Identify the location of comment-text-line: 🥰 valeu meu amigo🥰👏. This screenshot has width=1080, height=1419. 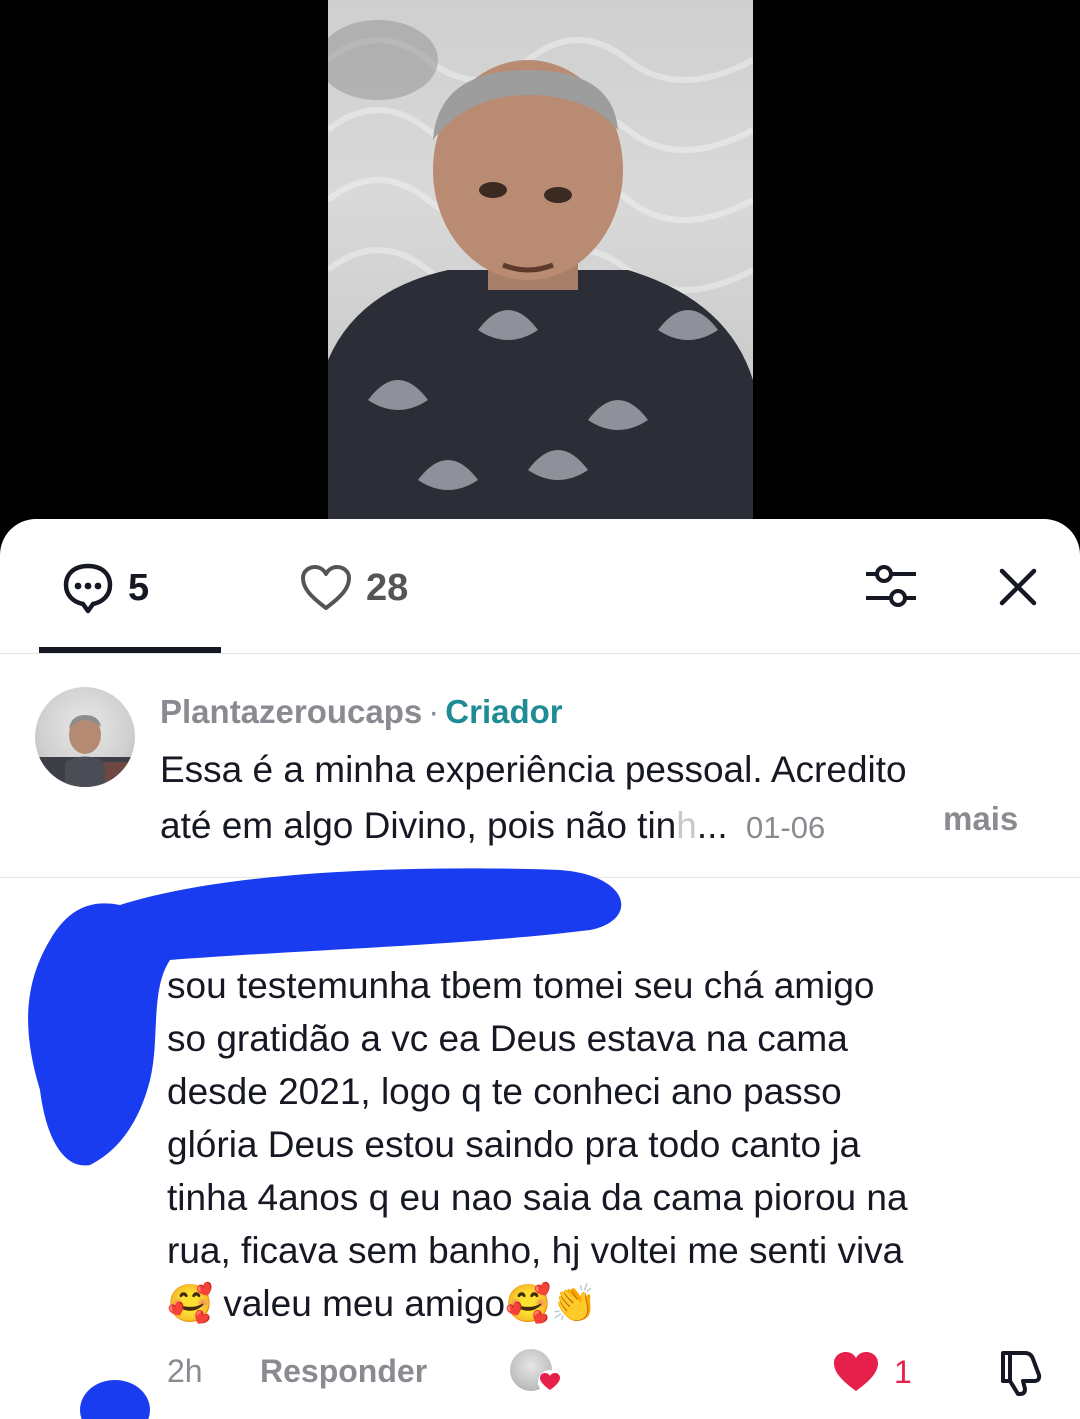
(607, 1303).